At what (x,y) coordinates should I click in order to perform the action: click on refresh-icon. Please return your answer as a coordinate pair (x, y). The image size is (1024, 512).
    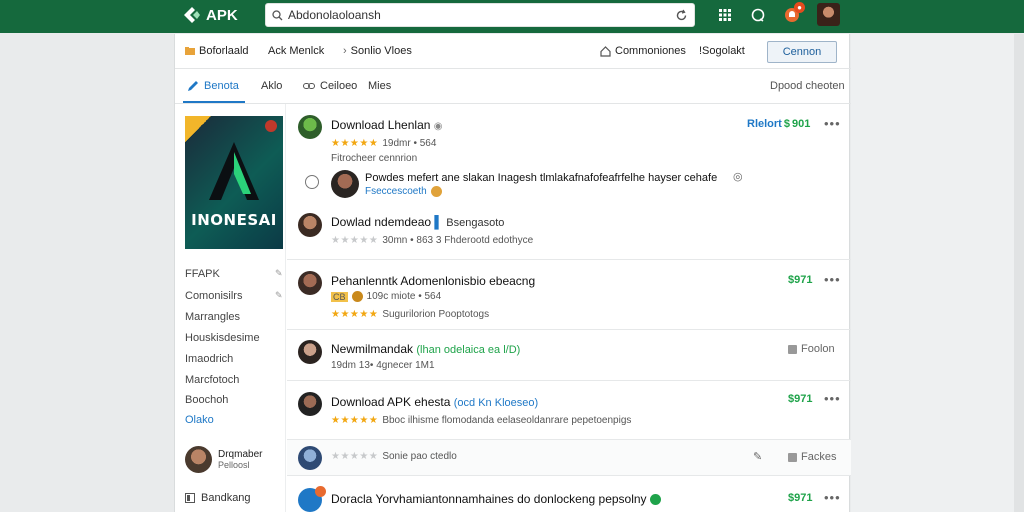
    Looking at the image, I should click on (681, 15).